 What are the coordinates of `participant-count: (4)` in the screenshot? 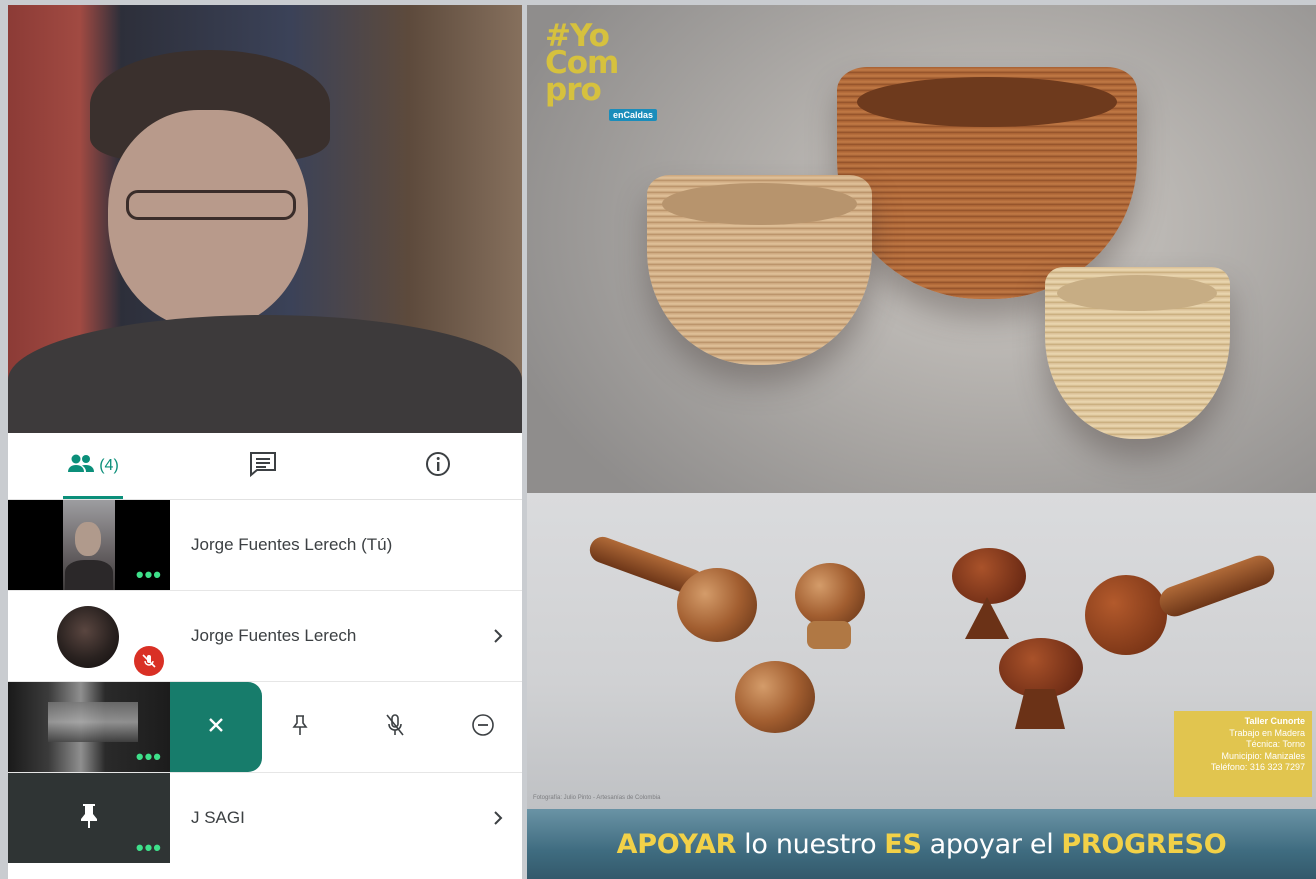 It's located at (109, 465).